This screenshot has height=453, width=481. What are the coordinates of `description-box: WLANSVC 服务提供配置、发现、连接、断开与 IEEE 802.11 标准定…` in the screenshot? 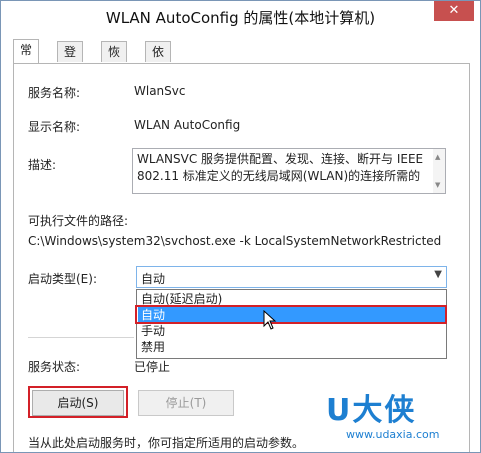 It's located at (289, 171).